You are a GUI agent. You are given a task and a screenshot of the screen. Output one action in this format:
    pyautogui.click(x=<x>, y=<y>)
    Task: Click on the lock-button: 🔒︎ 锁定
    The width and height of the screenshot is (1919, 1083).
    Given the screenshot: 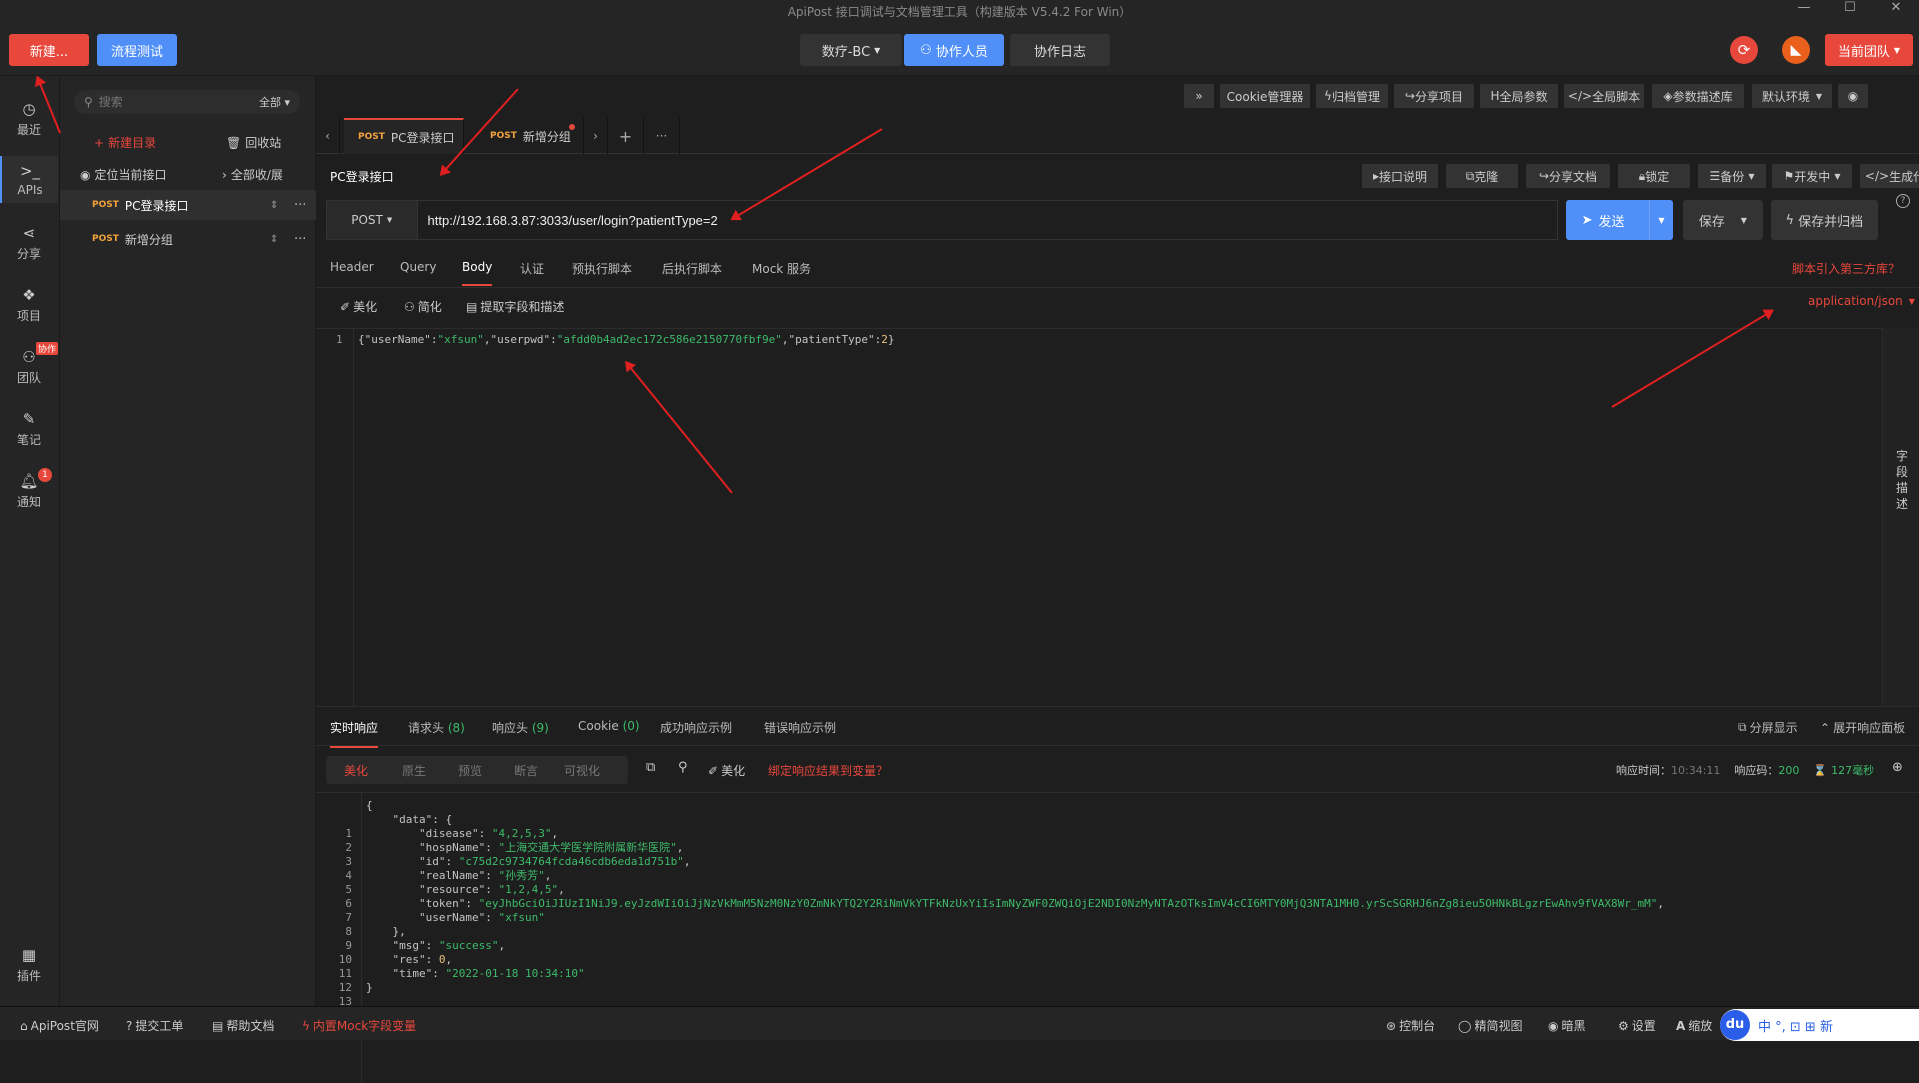 What is the action you would take?
    pyautogui.click(x=1654, y=176)
    